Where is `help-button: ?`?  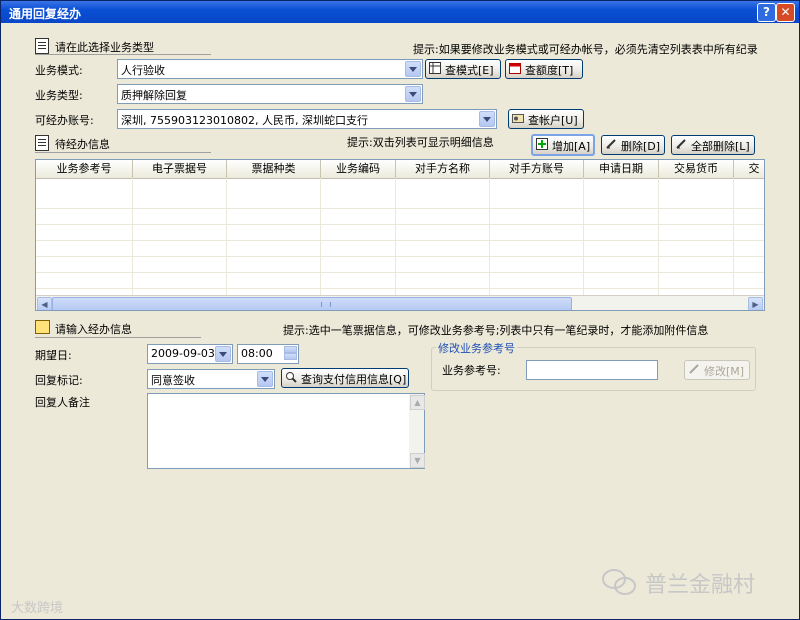
help-button: ? is located at coordinates (766, 12).